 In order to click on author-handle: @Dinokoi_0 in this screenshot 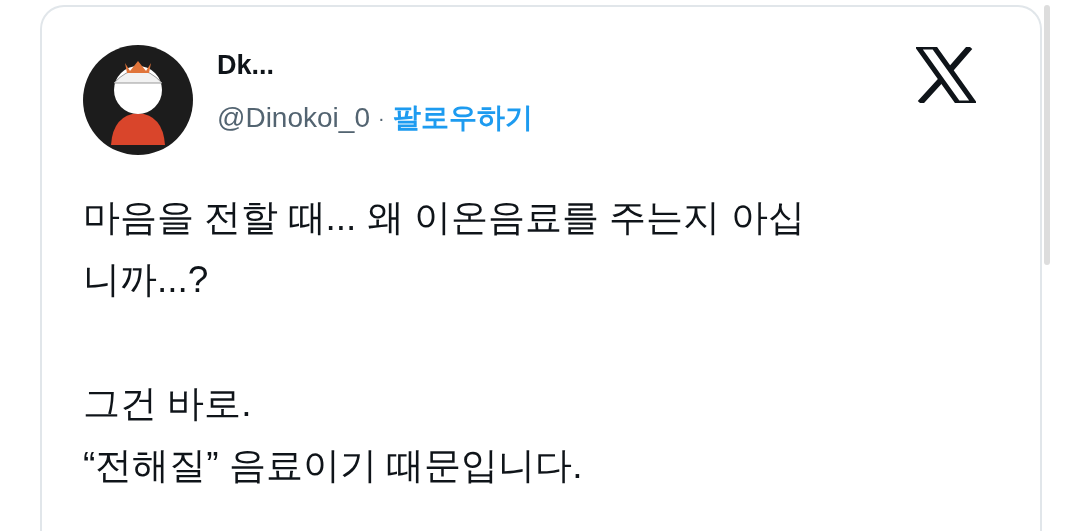, I will do `click(293, 118)`.